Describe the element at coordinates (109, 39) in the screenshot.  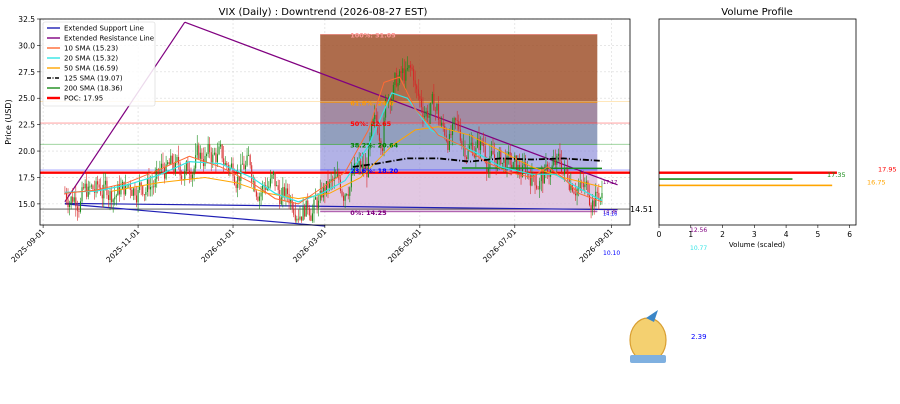
I see `legend-entry: Extended Resistance Line` at that location.